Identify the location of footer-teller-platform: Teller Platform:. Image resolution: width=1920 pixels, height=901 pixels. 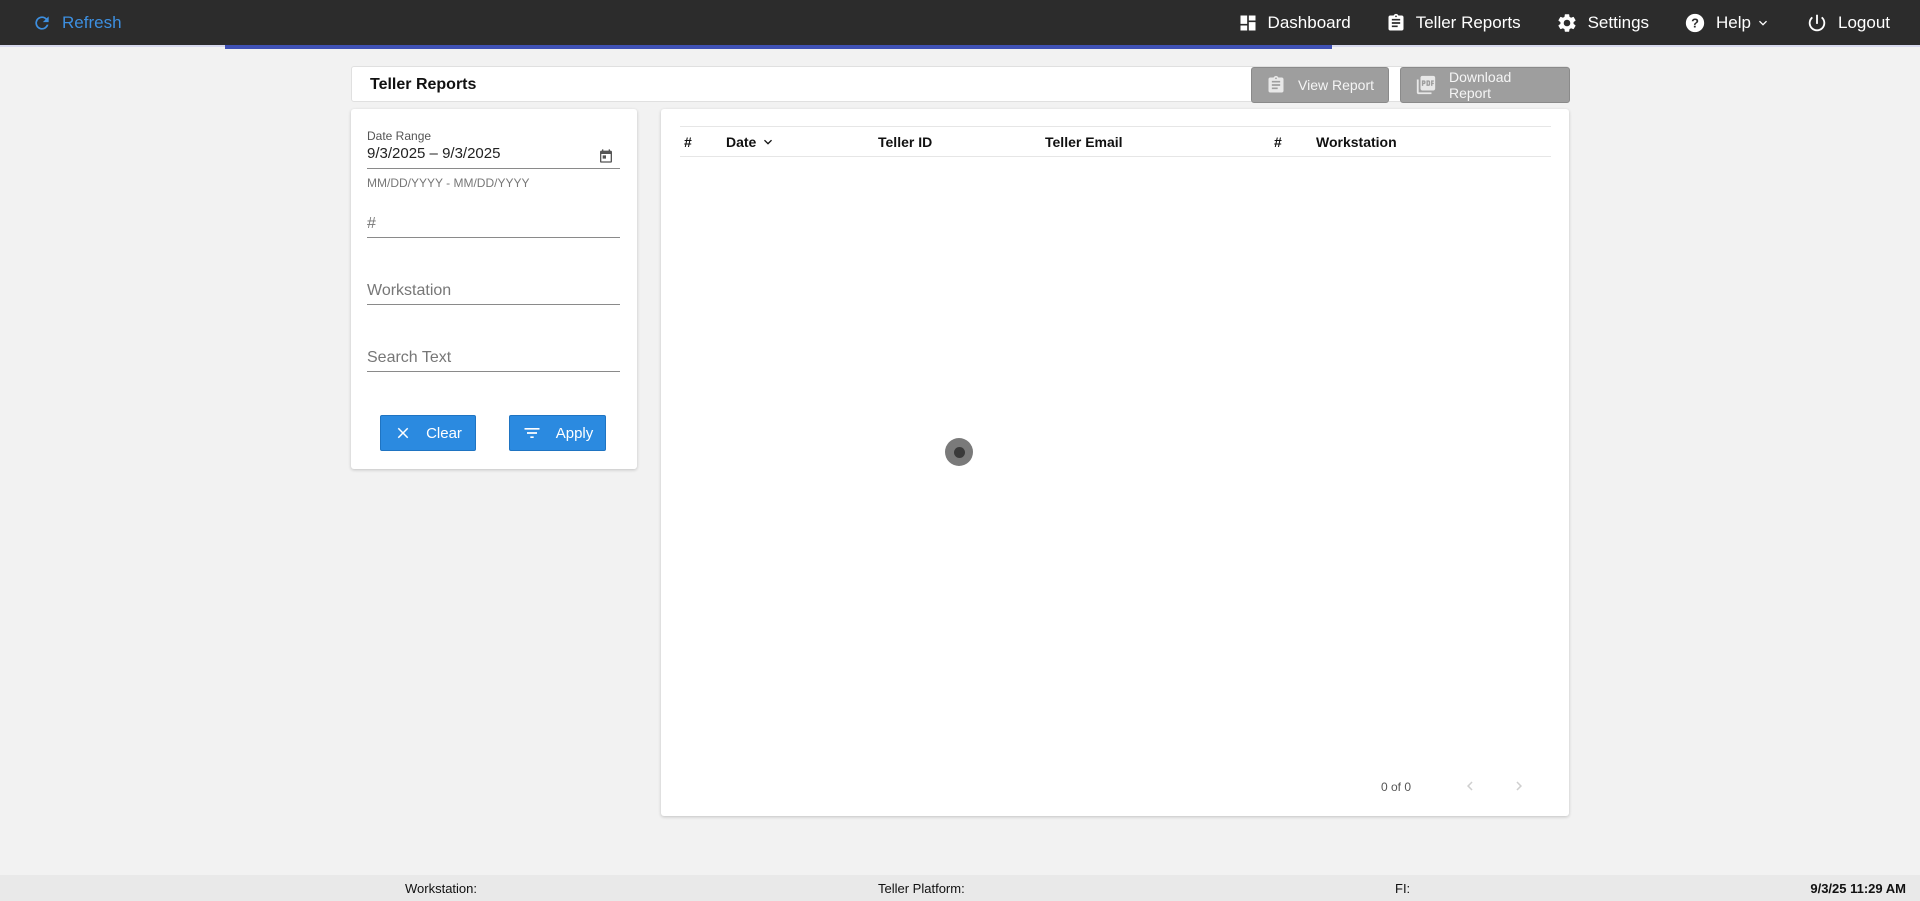
(921, 888).